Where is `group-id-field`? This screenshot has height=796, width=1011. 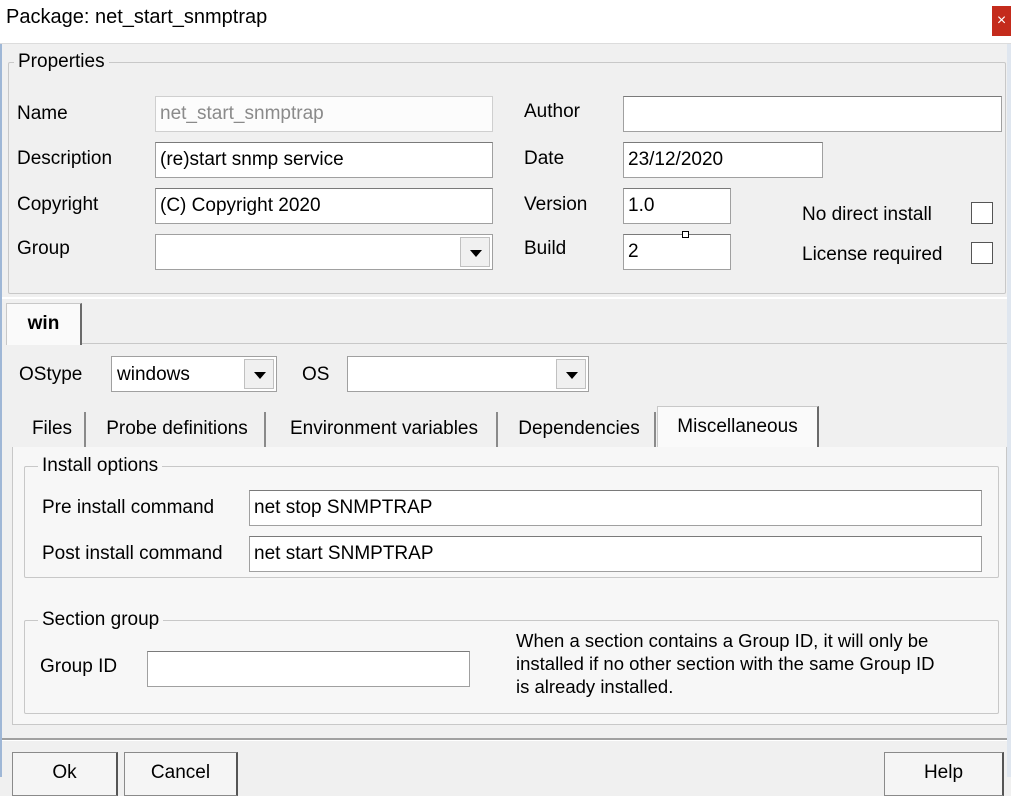
group-id-field is located at coordinates (308, 669).